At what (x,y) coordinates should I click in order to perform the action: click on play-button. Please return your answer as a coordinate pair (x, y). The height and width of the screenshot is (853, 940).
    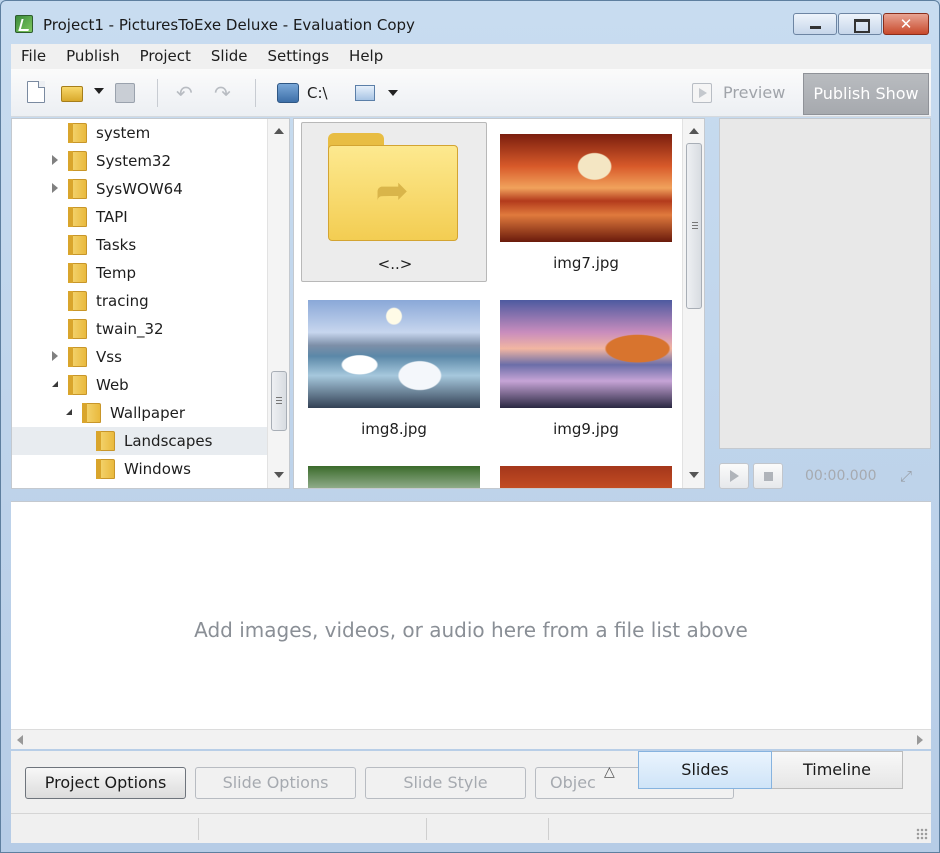
    Looking at the image, I should click on (734, 476).